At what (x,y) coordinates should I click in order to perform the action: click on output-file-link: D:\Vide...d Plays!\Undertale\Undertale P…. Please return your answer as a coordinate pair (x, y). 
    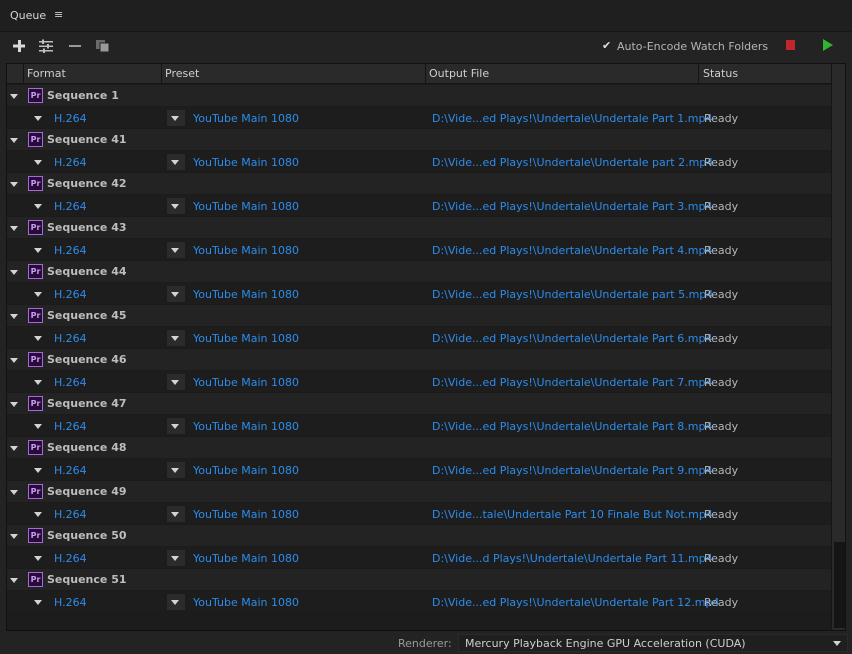
    Looking at the image, I should click on (572, 558).